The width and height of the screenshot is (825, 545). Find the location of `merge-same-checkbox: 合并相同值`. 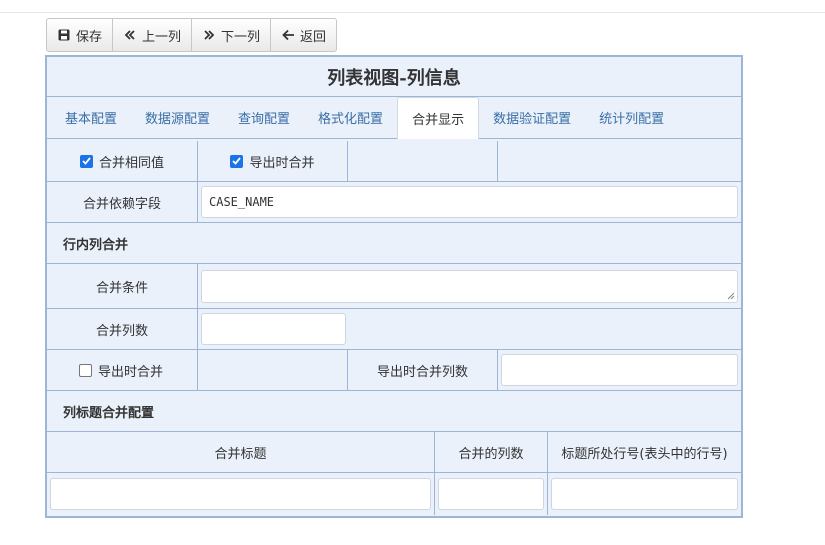

merge-same-checkbox: 合并相同值 is located at coordinates (121, 161).